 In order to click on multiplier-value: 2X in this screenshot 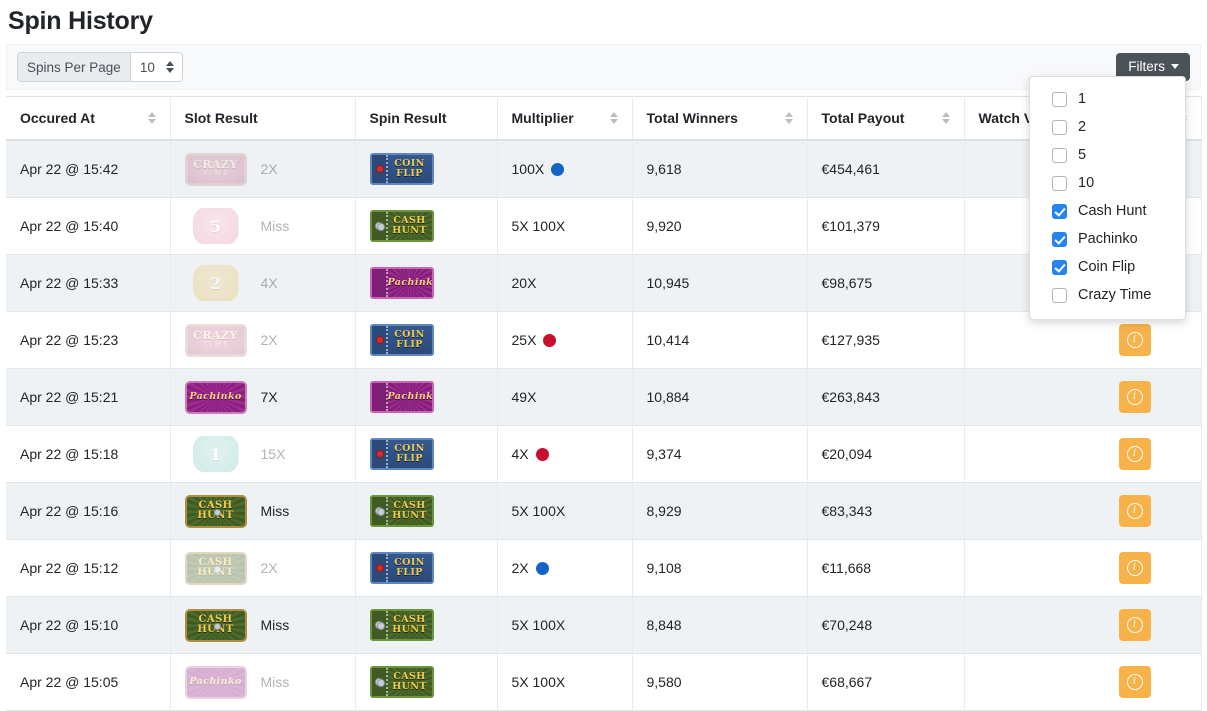, I will do `click(520, 568)`.